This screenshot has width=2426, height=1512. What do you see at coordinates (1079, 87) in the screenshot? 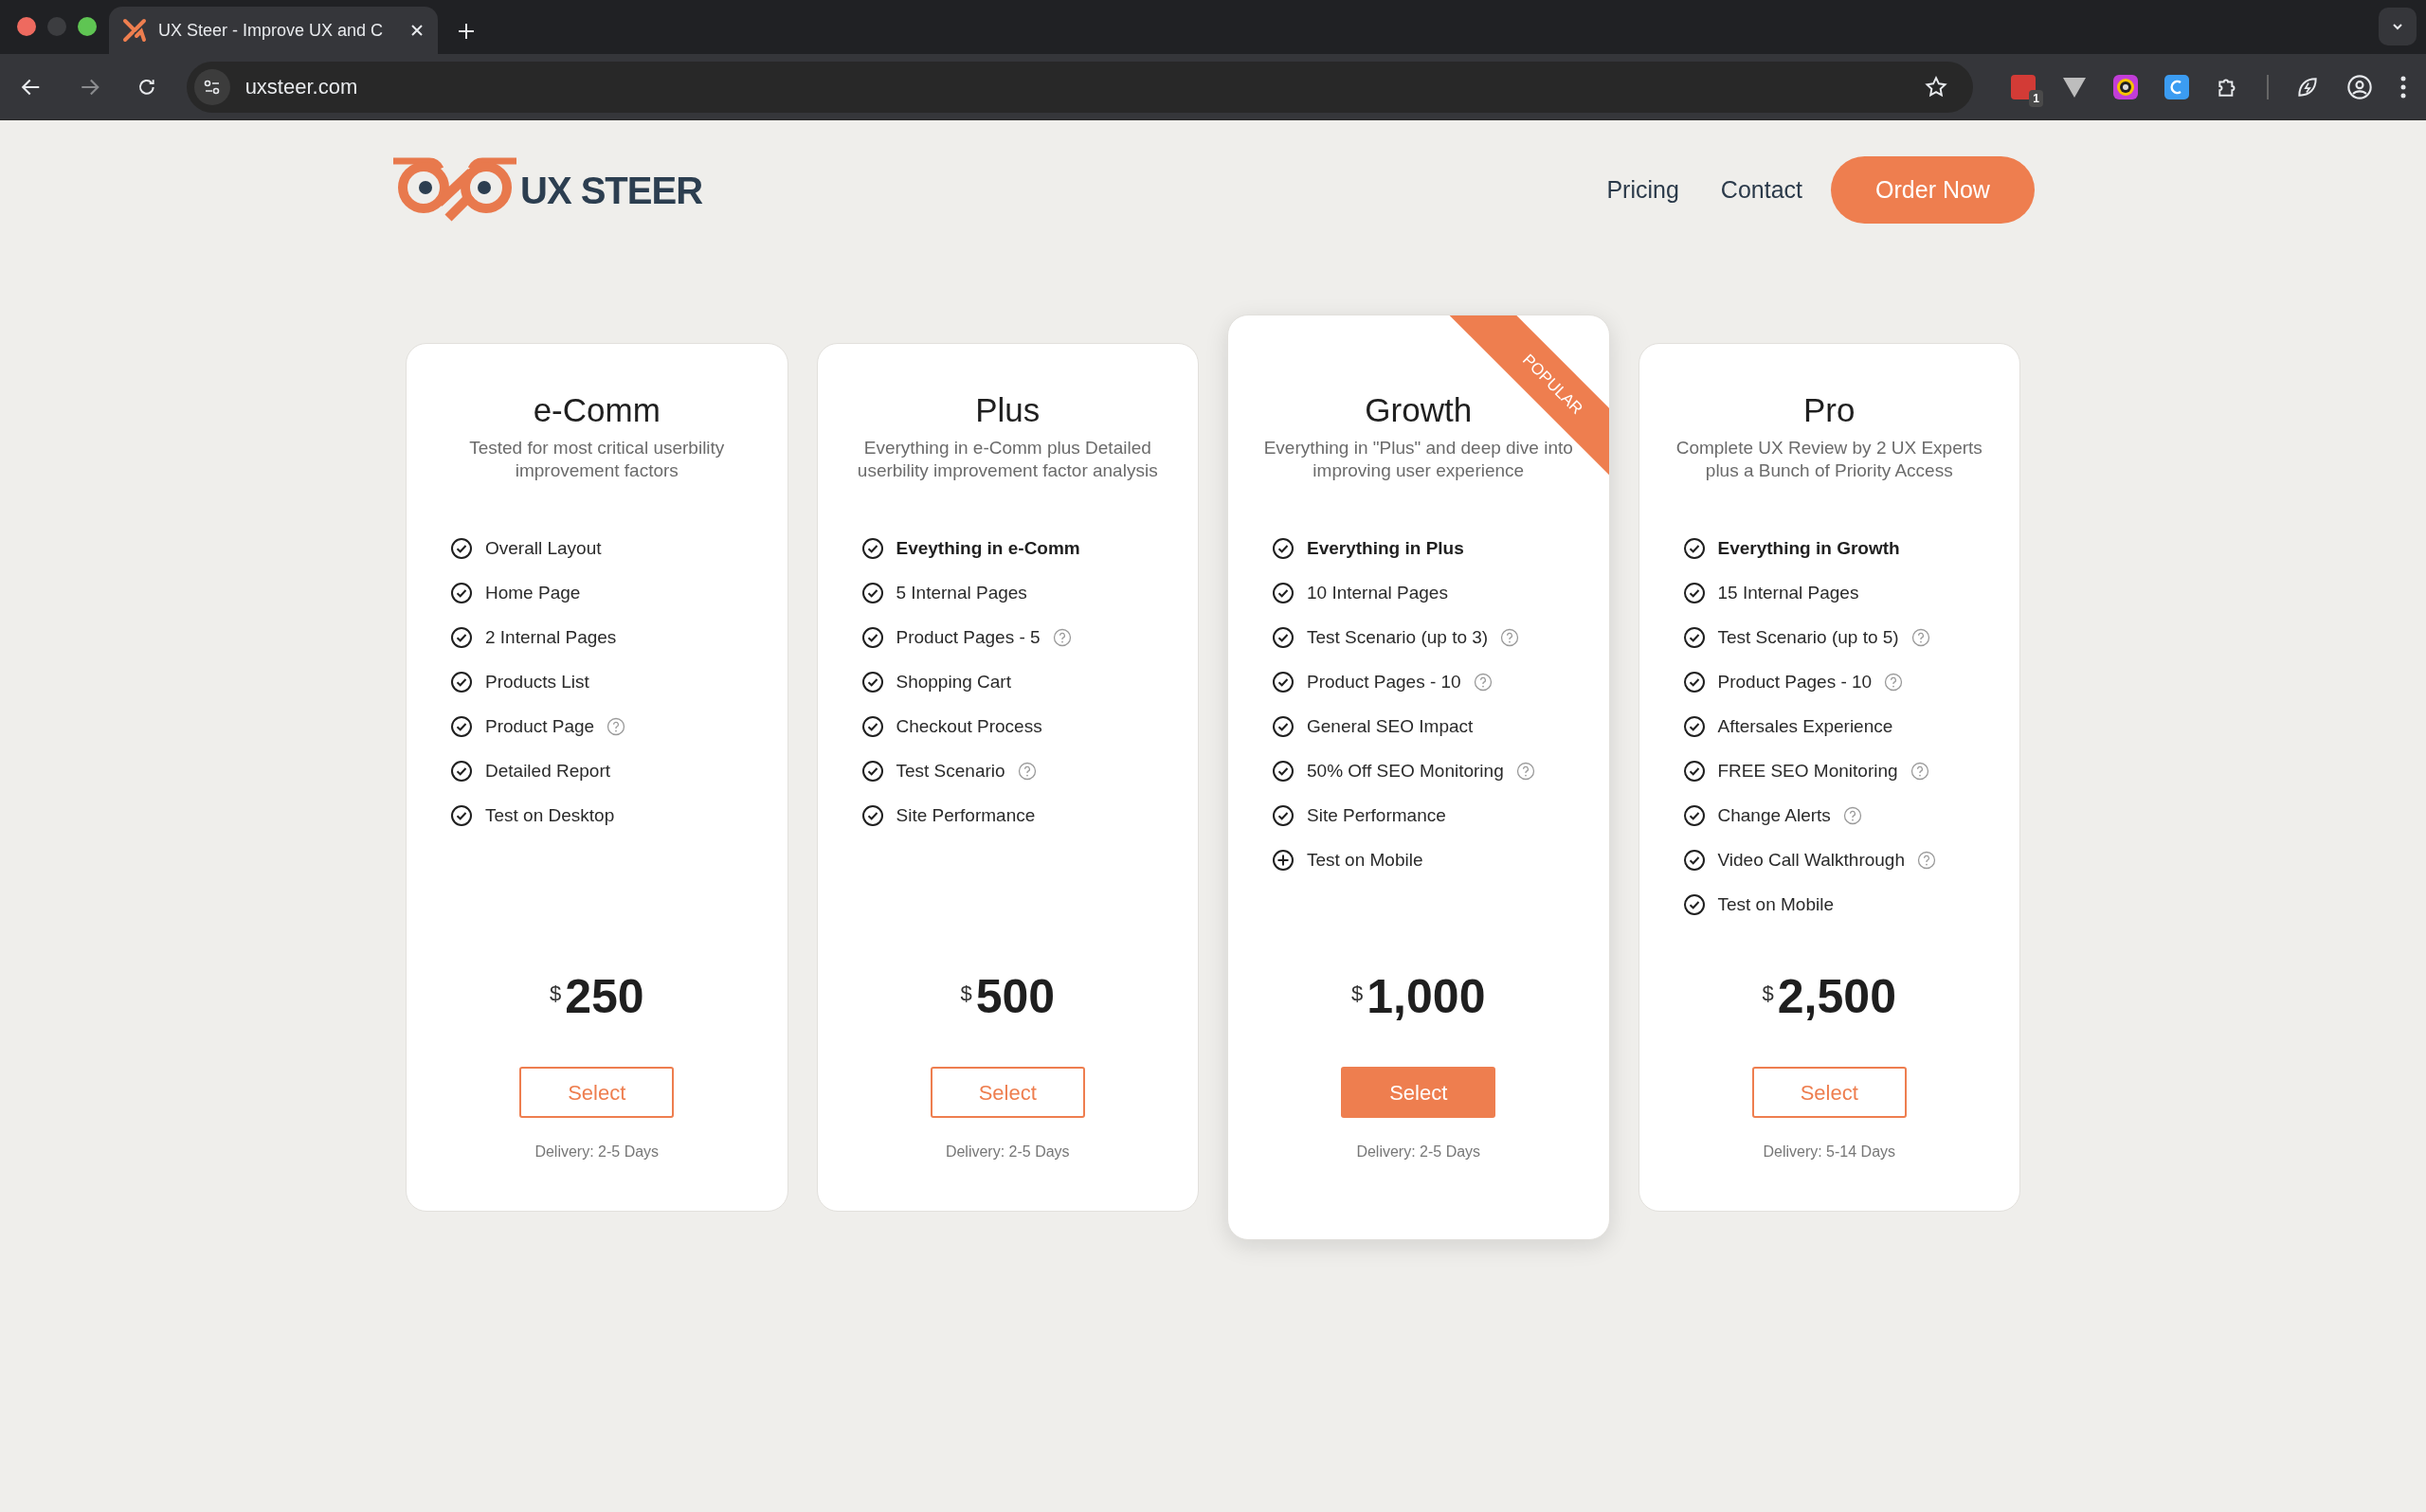
I see `address-bar: uxsteer.com` at bounding box center [1079, 87].